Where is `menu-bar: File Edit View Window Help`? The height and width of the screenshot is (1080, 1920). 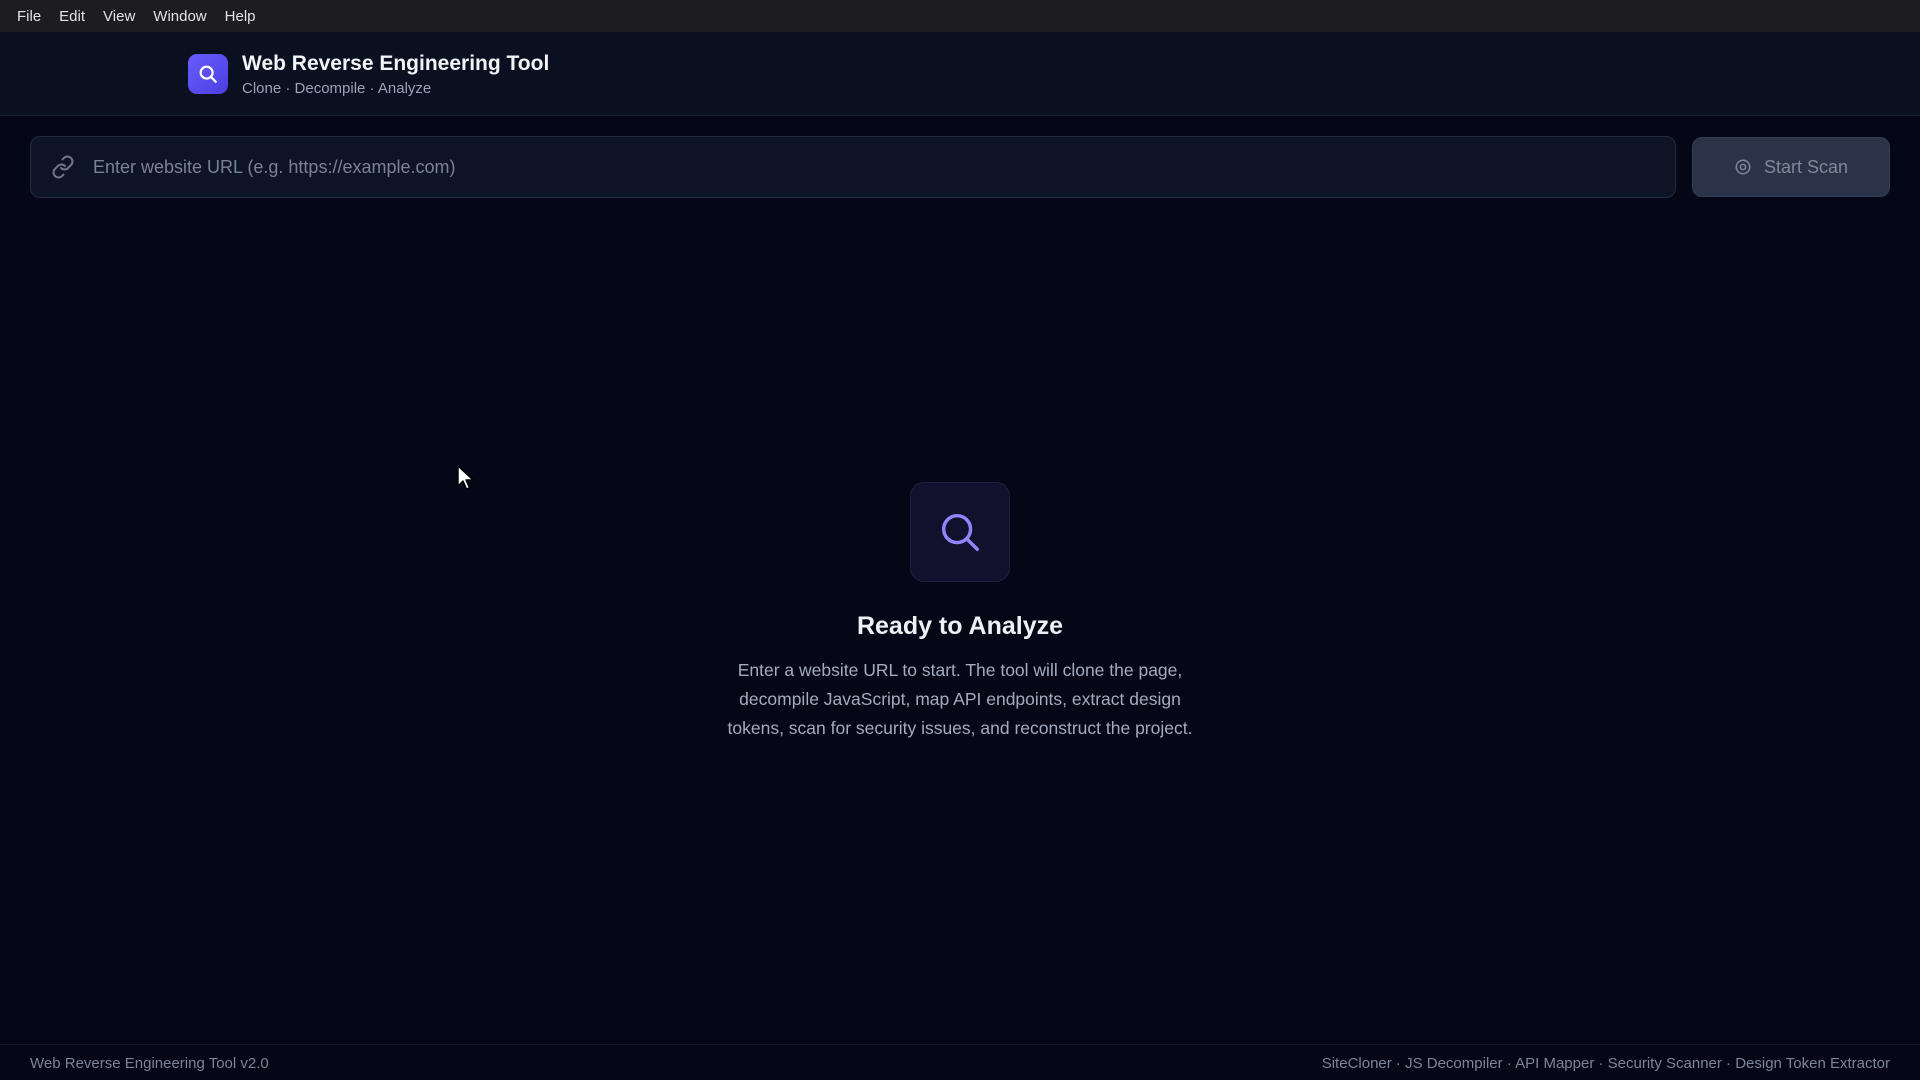 menu-bar: File Edit View Window Help is located at coordinates (960, 16).